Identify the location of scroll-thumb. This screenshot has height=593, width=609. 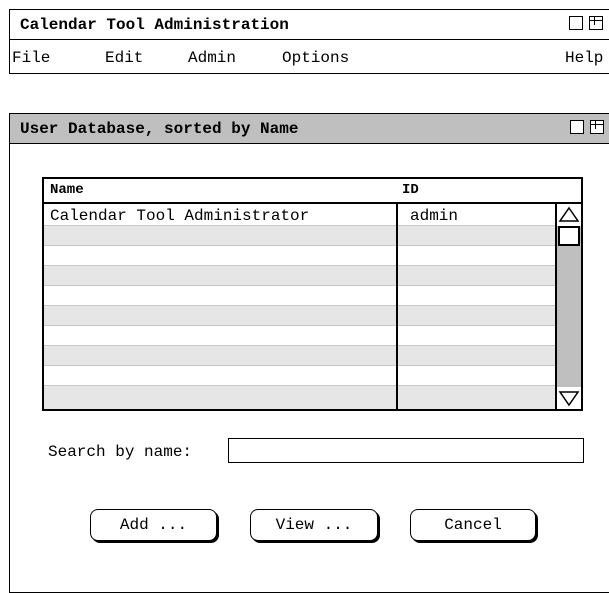
(569, 236).